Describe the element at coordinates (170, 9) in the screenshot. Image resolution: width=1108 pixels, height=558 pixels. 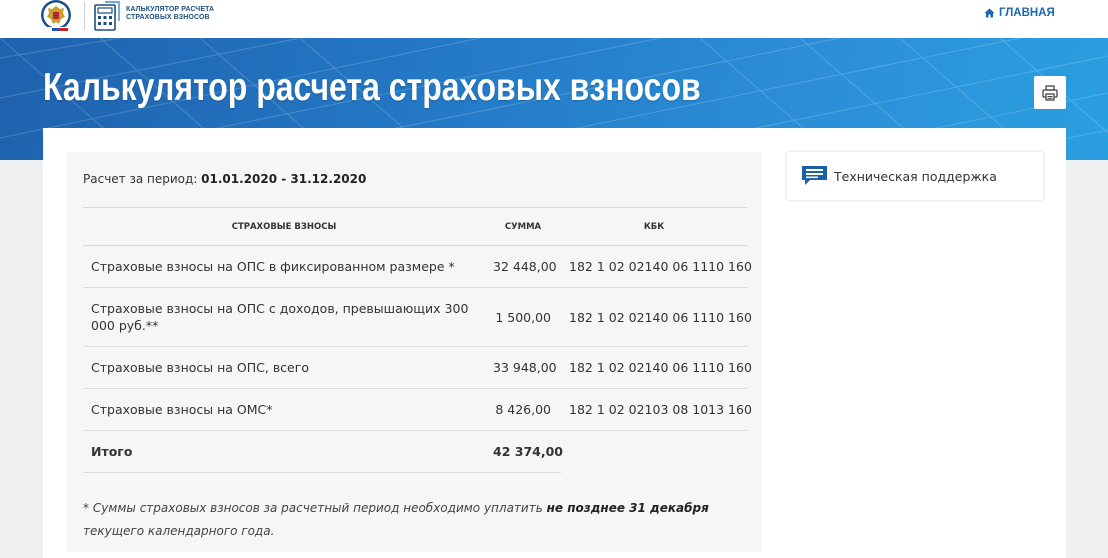
I see `logo-text-line1: КАЛЬКУЛЯТОР РАСЧЕТА` at that location.